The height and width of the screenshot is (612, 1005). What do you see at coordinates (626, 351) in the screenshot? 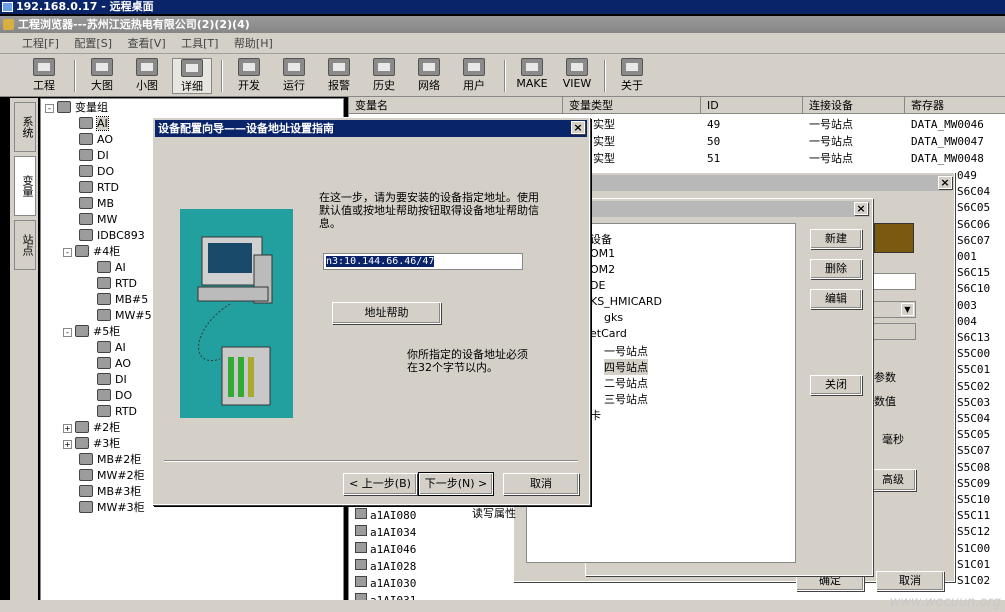
I see `list-item: 一号站点` at bounding box center [626, 351].